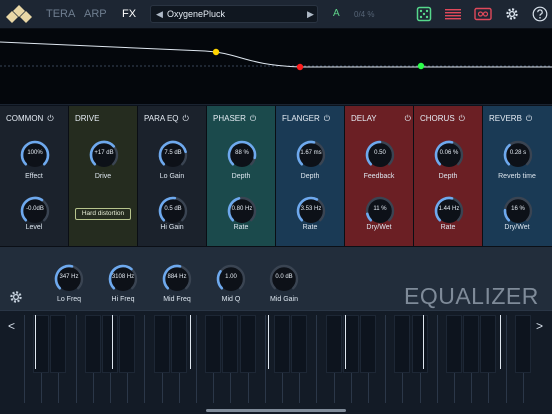  I want to click on logo-icon, so click(19, 14).